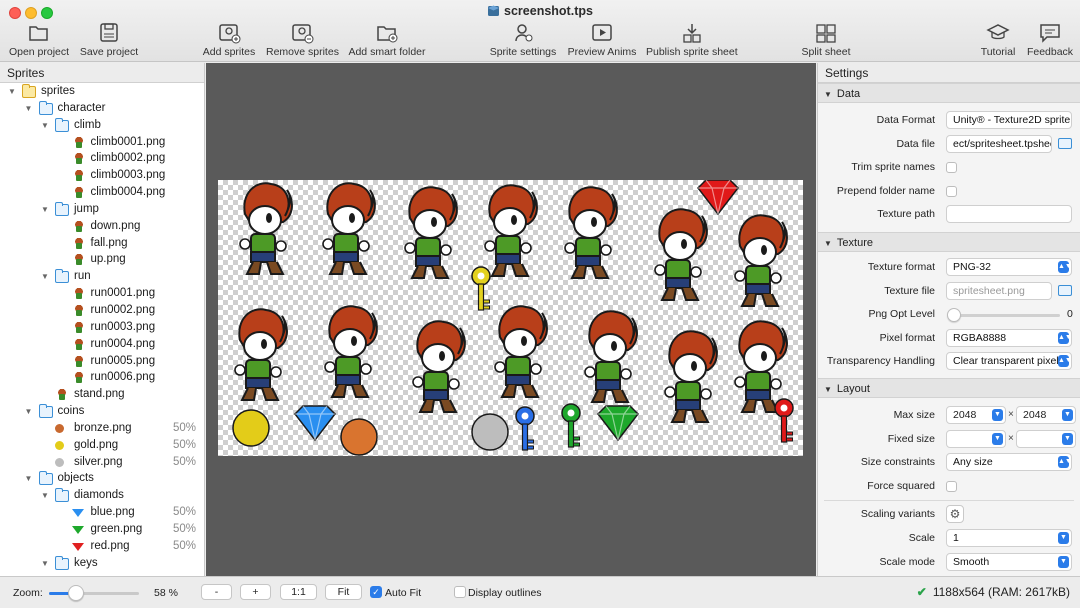 The height and width of the screenshot is (608, 1080). Describe the element at coordinates (102, 91) in the screenshot. I see `tree-item: ▼ sprites` at that location.